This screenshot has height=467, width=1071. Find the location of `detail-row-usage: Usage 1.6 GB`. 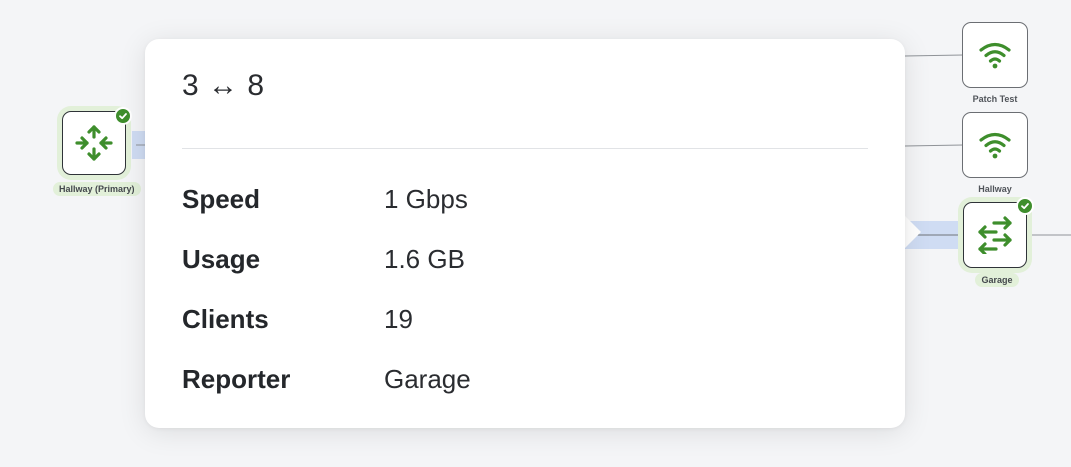

detail-row-usage: Usage 1.6 GB is located at coordinates (525, 262).